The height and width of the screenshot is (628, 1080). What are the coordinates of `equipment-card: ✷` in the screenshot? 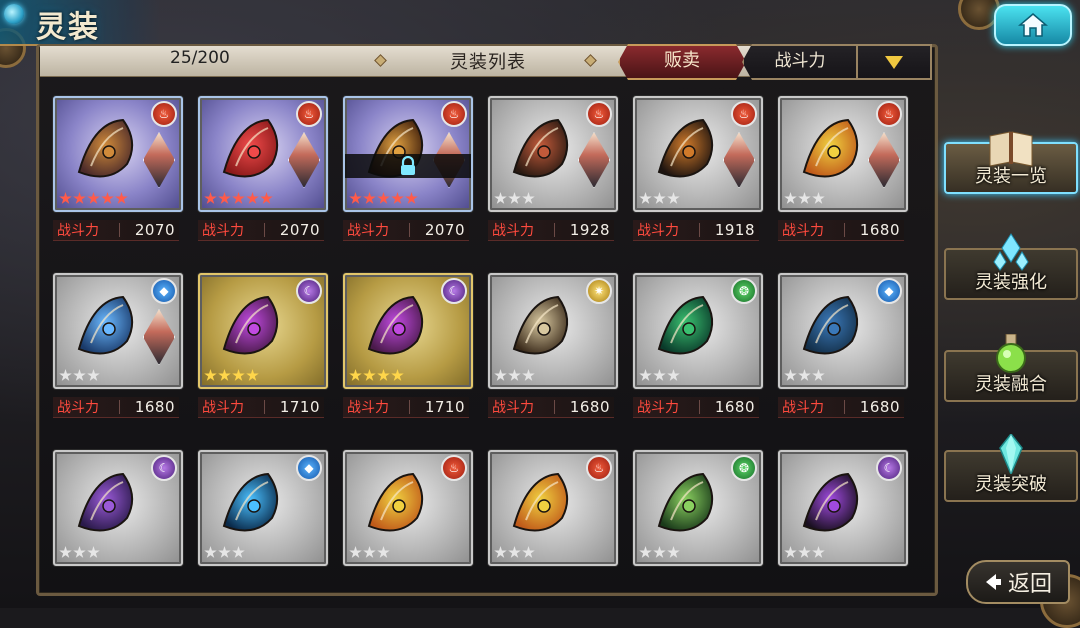 It's located at (553, 331).